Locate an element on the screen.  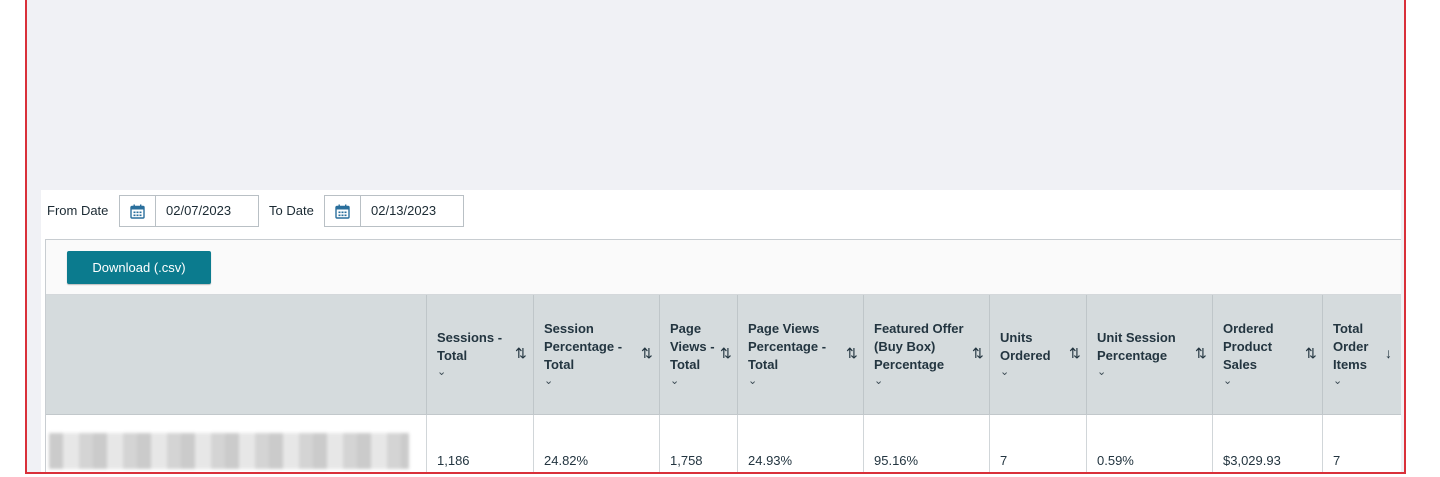
download-csv-button: Download (.csv) is located at coordinates (139, 267).